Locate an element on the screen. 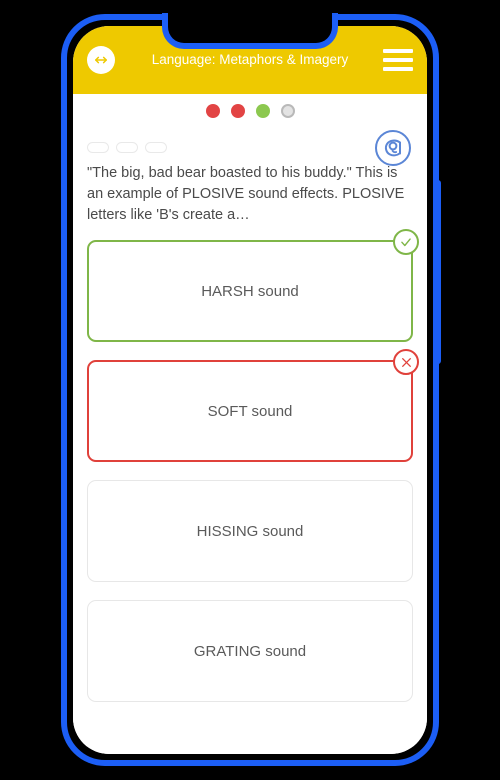 Image resolution: width=500 pixels, height=780 pixels. phone-notch is located at coordinates (250, 31).